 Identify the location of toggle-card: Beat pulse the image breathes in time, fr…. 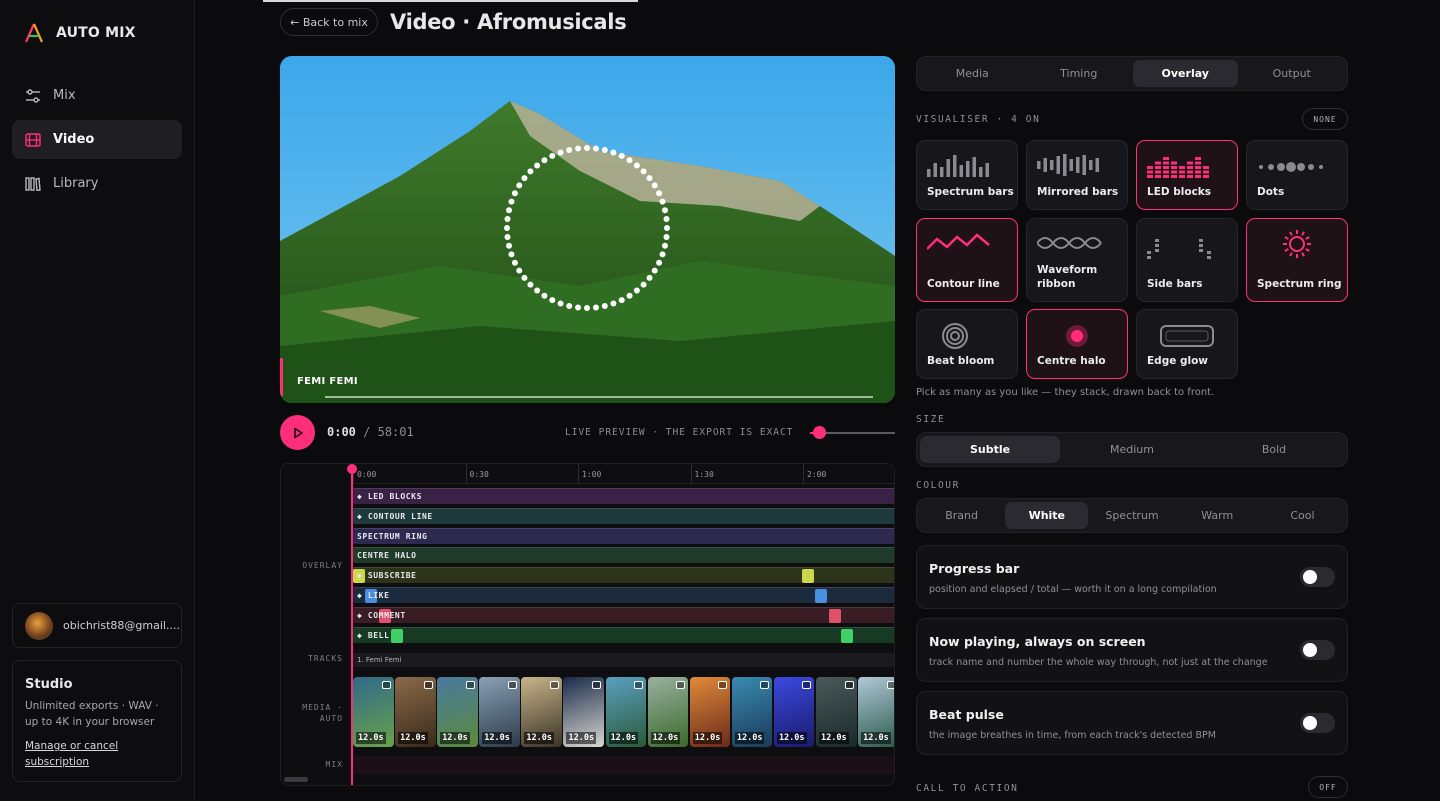
(1132, 723).